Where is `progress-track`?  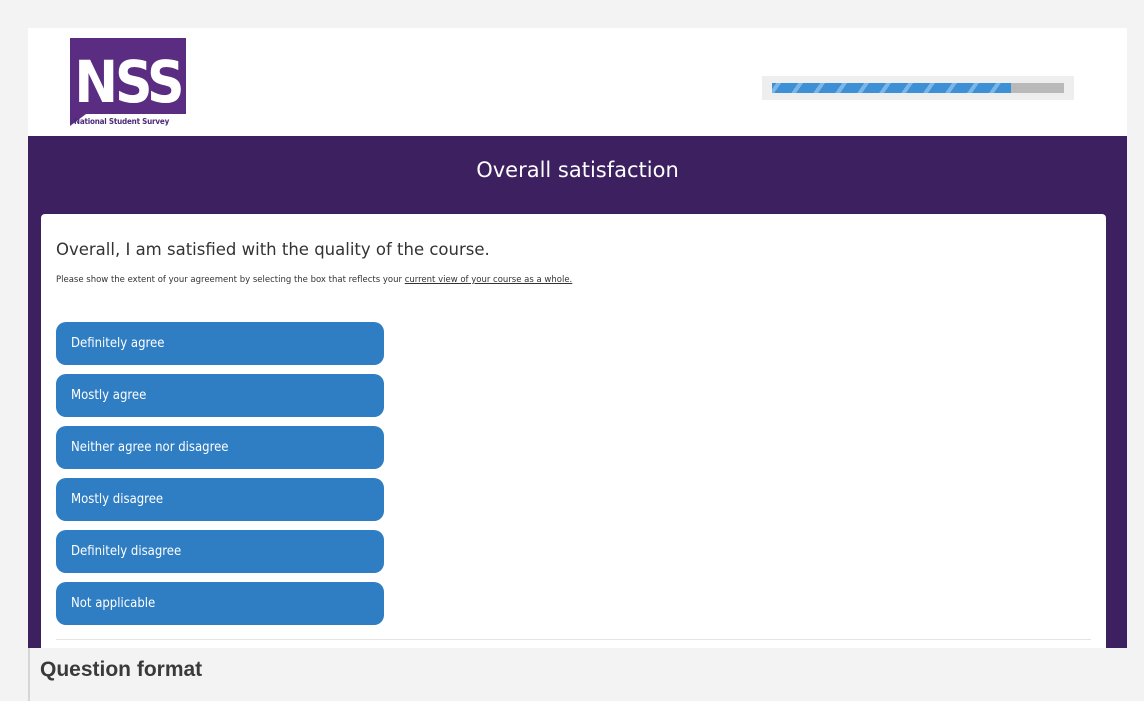
progress-track is located at coordinates (918, 88).